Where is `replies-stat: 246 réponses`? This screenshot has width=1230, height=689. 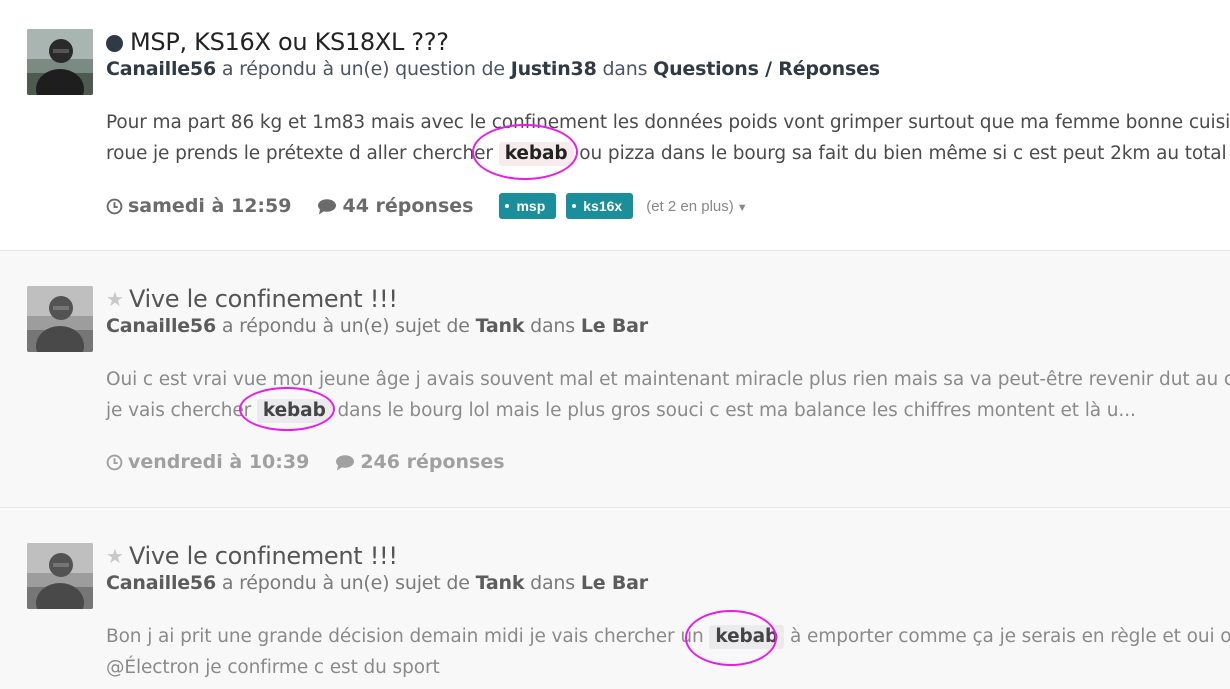
replies-stat: 246 réponses is located at coordinates (420, 462).